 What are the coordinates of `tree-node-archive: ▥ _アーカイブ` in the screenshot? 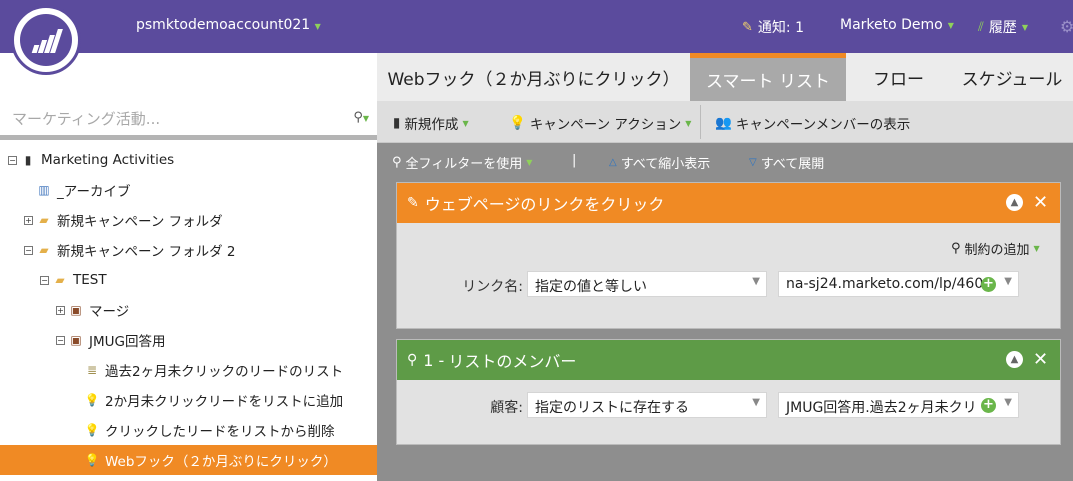 It's located at (206, 190).